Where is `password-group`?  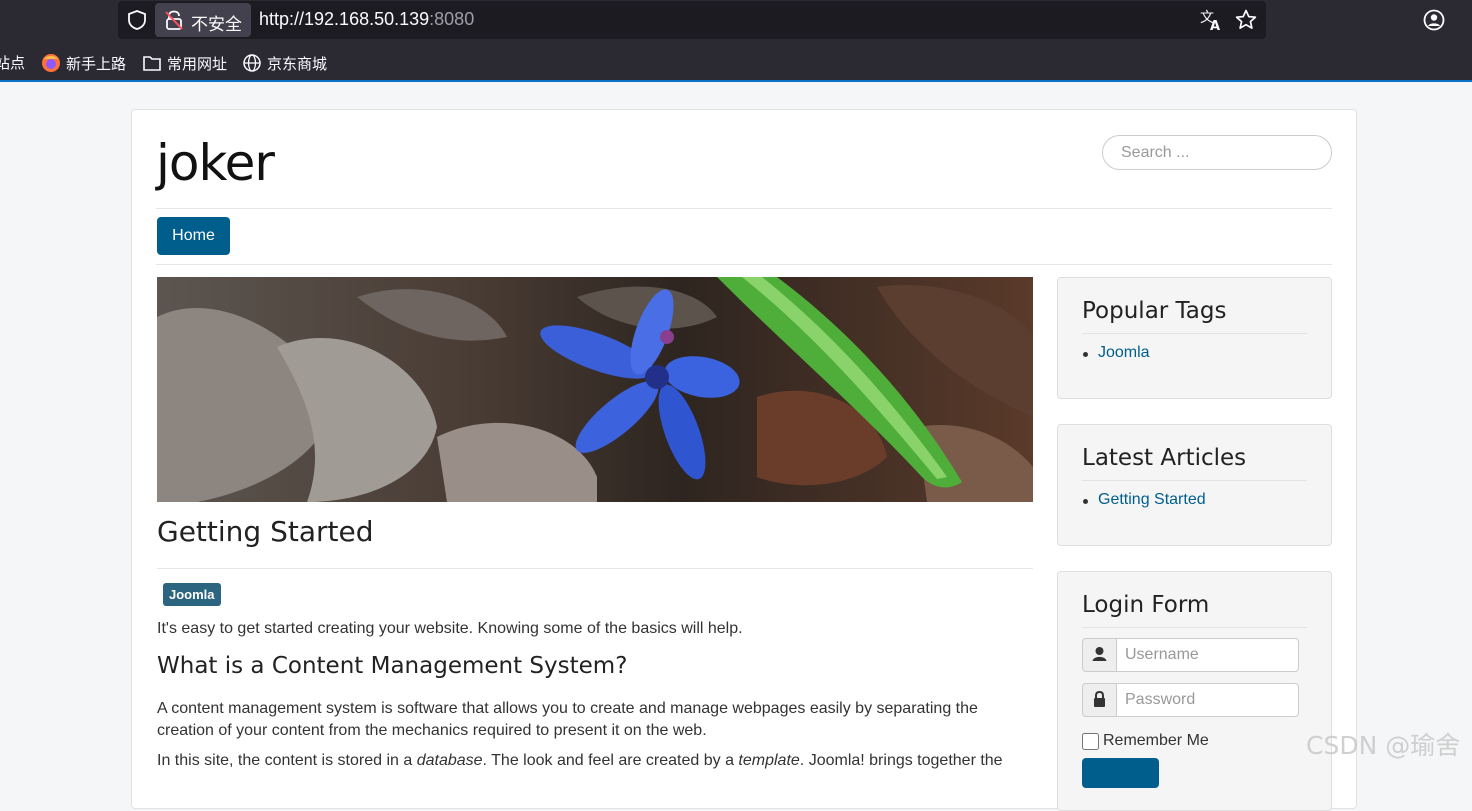 password-group is located at coordinates (1190, 700).